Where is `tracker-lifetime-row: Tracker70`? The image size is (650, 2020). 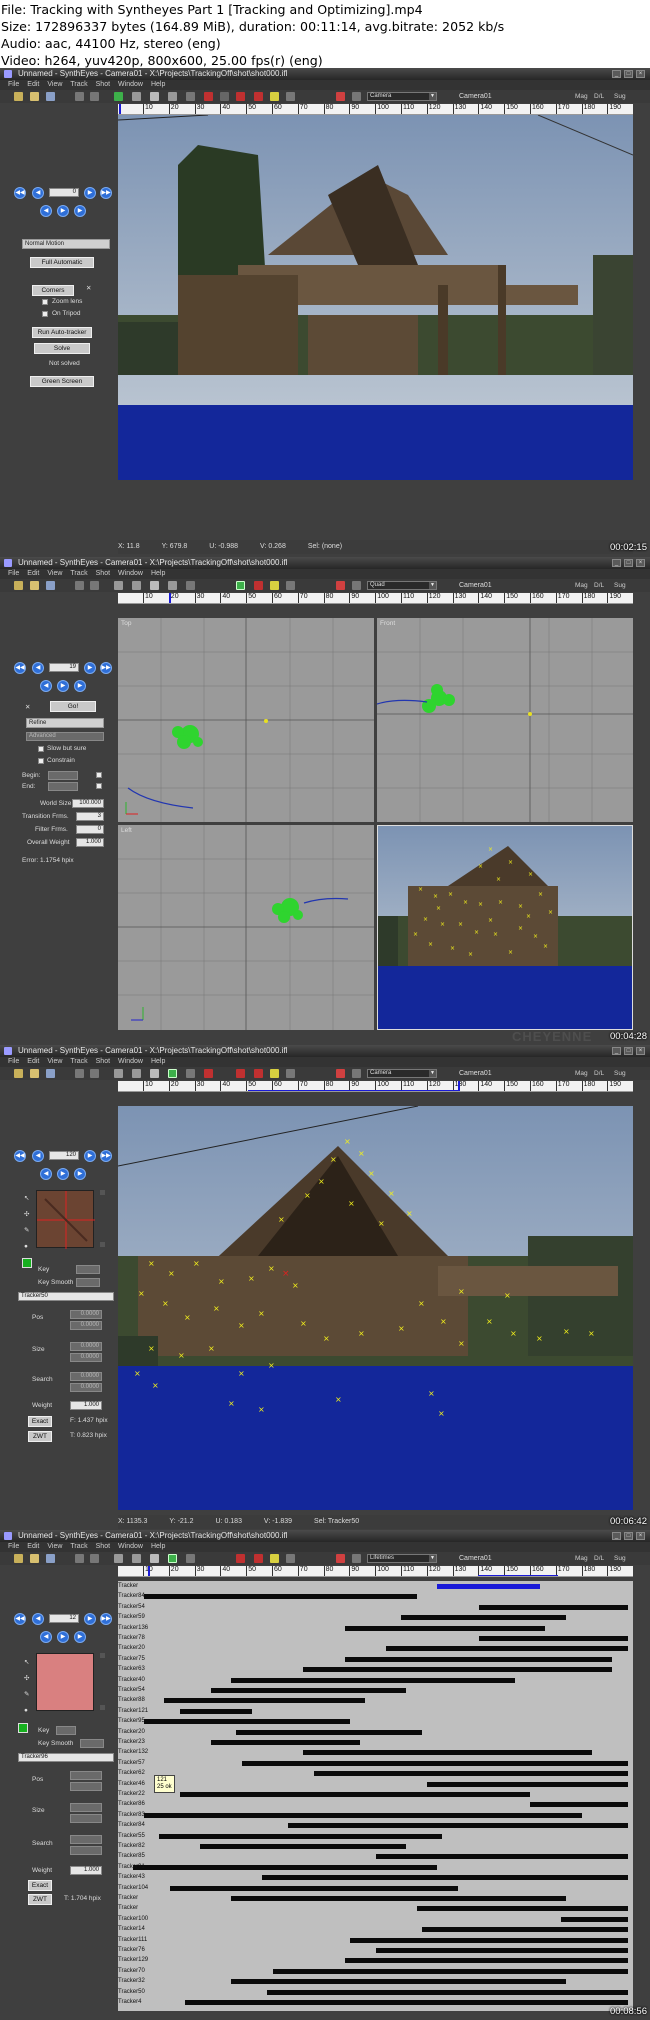
tracker-lifetime-row: Tracker70 is located at coordinates (375, 1971).